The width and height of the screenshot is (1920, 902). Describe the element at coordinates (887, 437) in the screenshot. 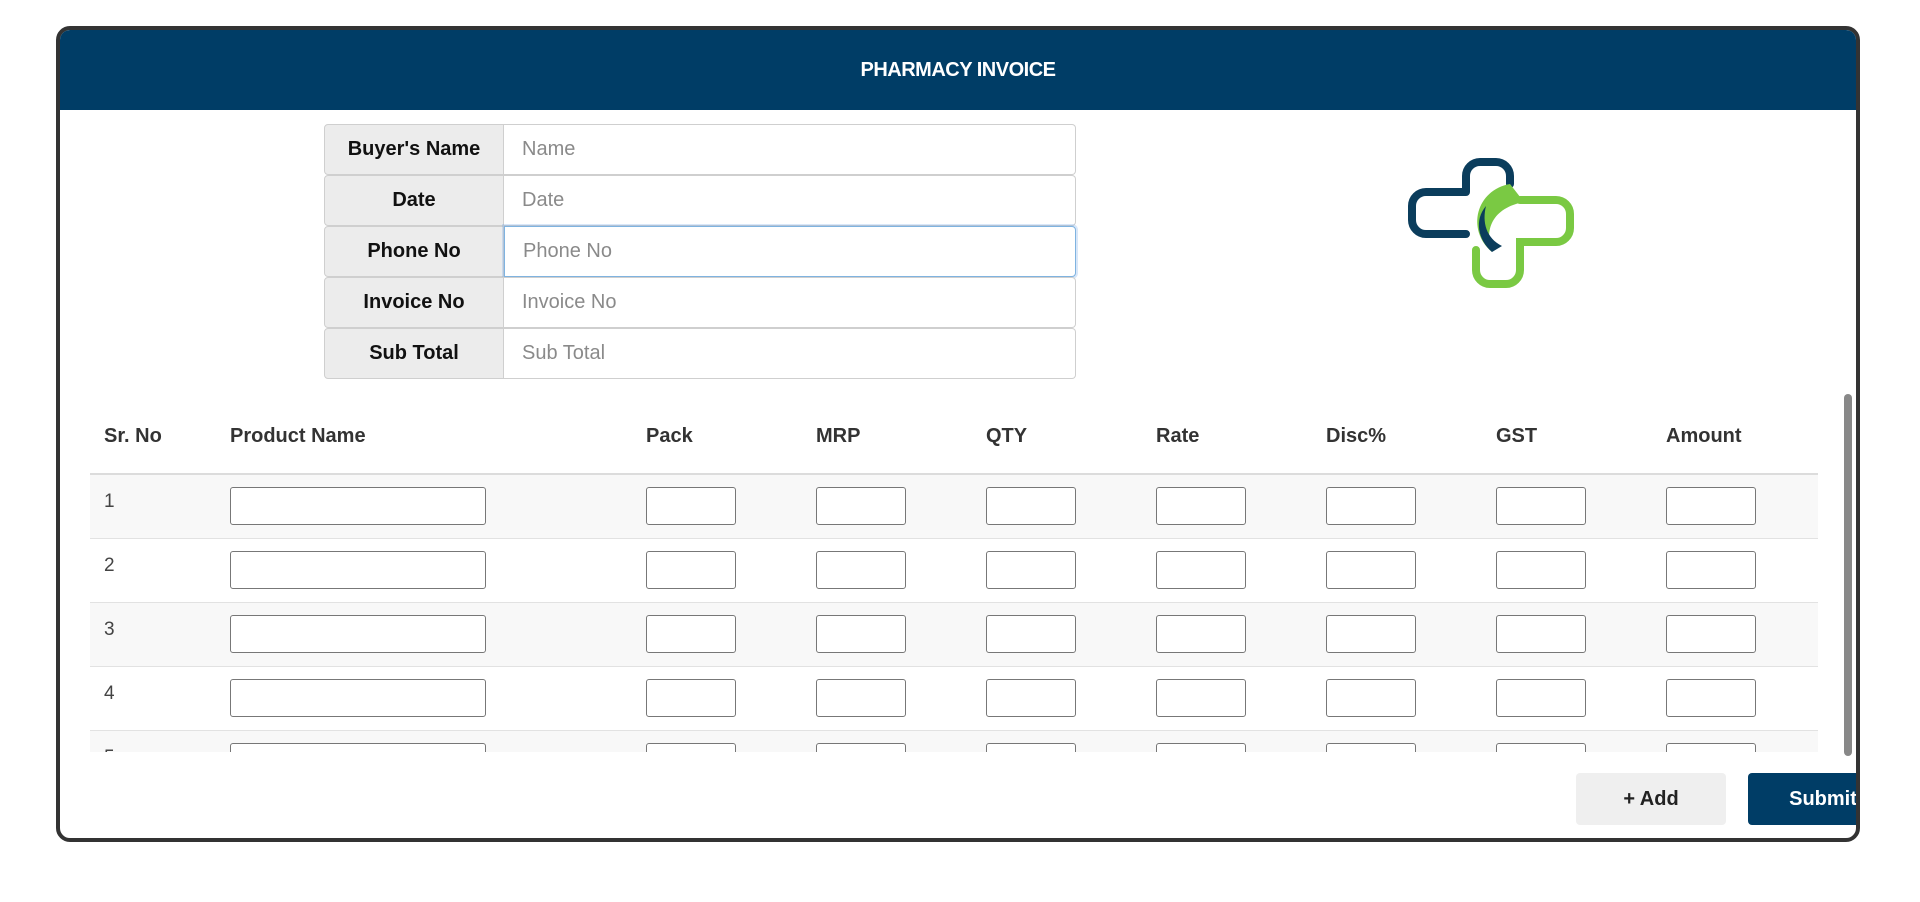

I see `column-header: MRP` at that location.